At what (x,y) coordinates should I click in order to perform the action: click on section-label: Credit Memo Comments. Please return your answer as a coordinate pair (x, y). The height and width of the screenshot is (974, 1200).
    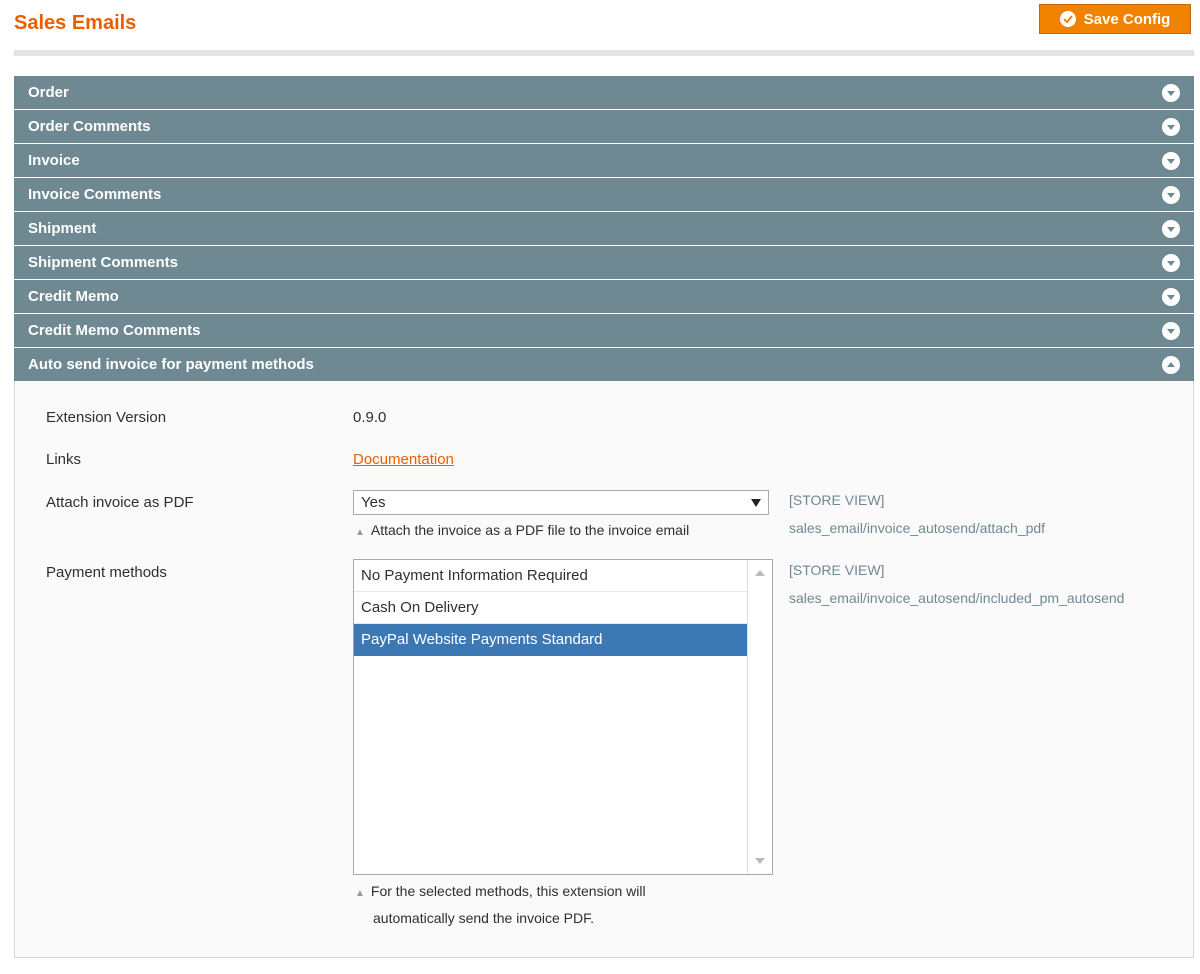
    Looking at the image, I should click on (114, 330).